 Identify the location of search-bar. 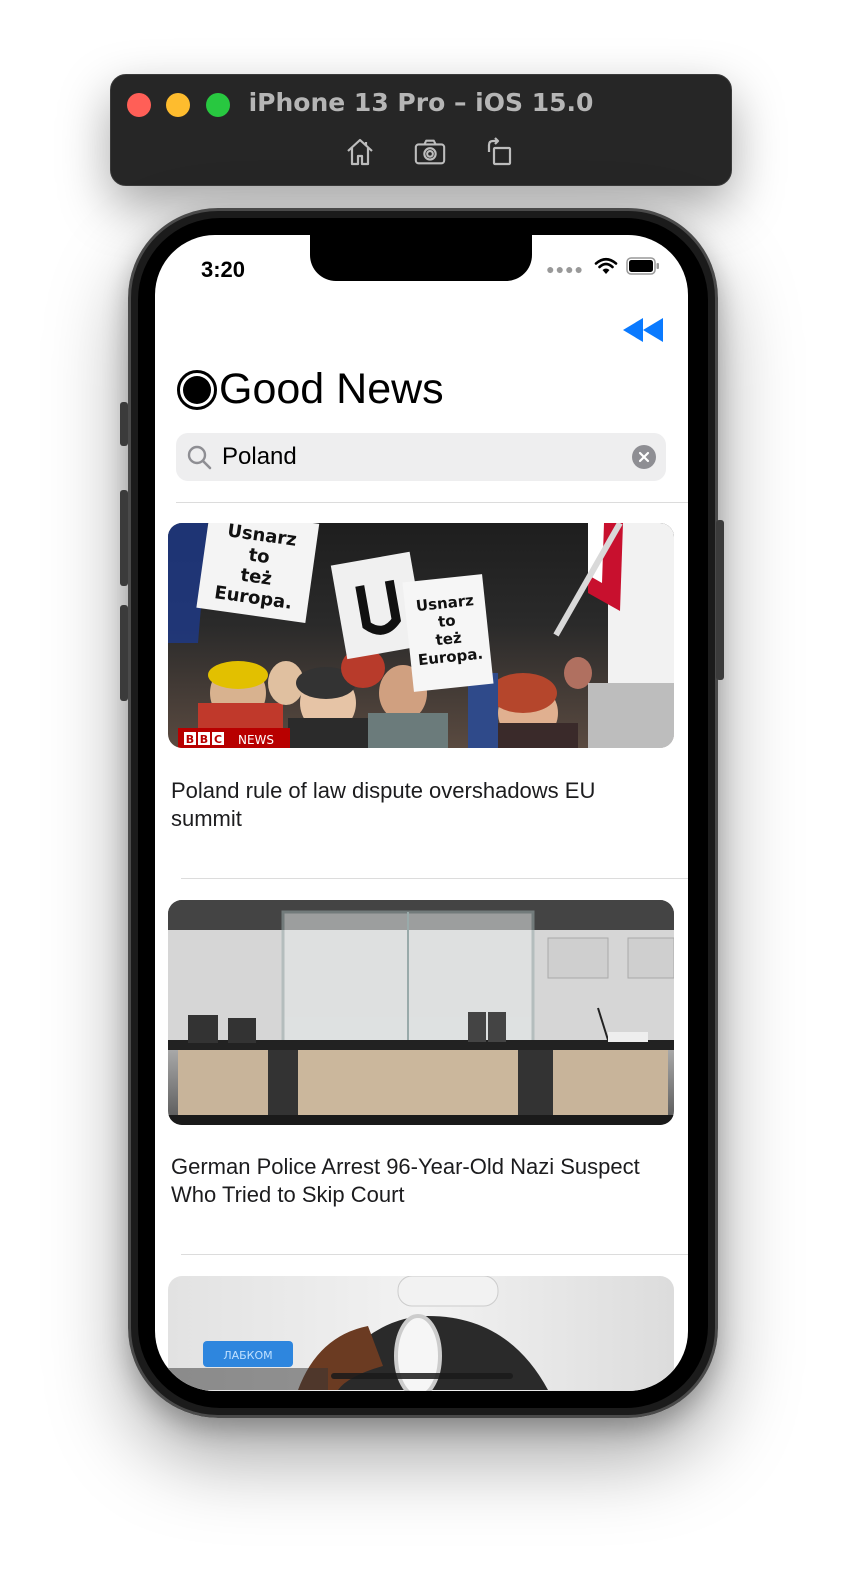
(421, 457).